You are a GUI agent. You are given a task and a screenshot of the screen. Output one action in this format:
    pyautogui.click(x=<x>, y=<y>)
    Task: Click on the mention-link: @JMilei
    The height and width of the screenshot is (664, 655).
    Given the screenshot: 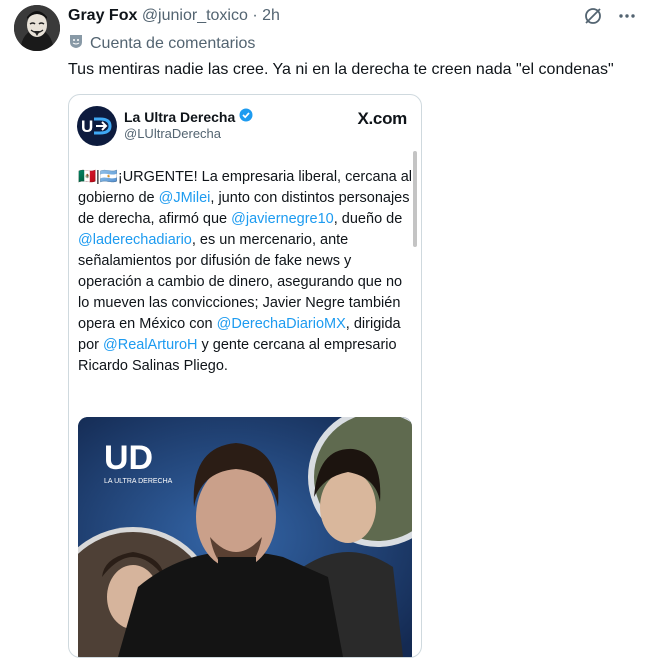 What is the action you would take?
    pyautogui.click(x=184, y=198)
    